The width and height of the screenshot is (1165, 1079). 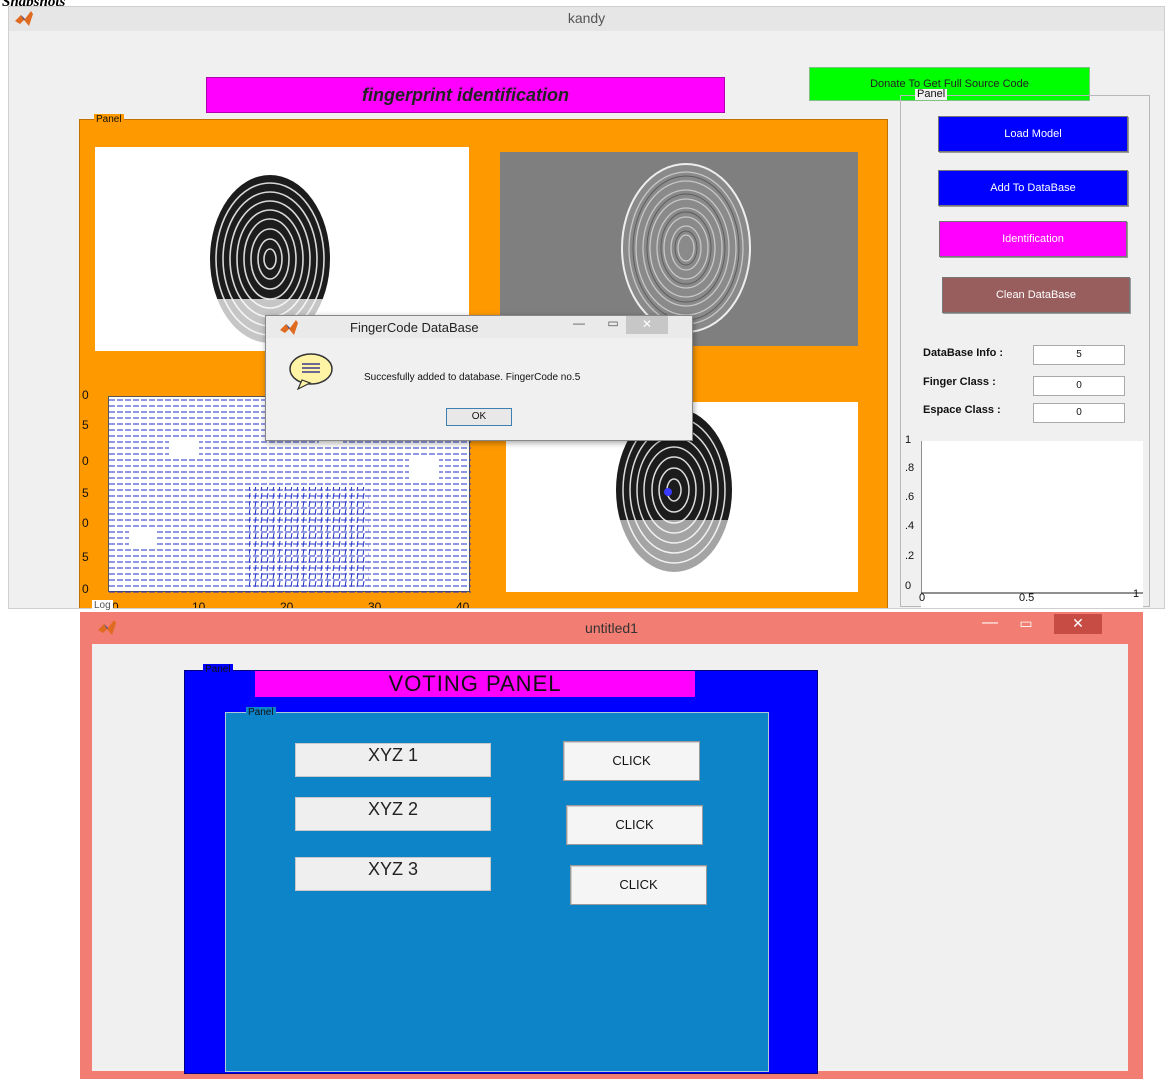 I want to click on candidate-3-label: XYZ 3, so click(x=393, y=874).